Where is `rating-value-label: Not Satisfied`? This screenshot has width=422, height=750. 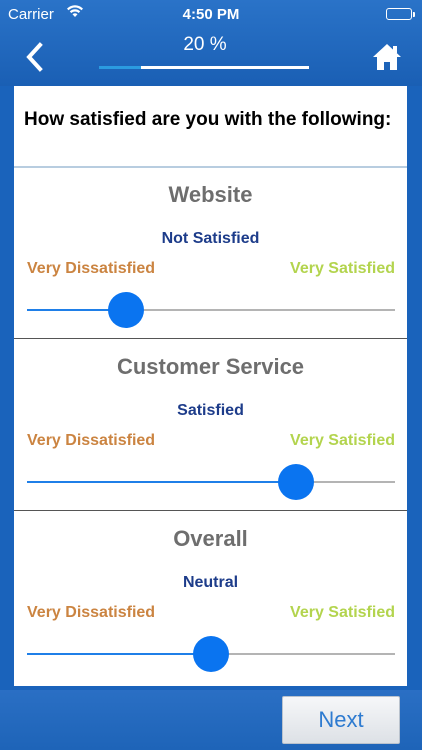
rating-value-label: Not Satisfied is located at coordinates (210, 238).